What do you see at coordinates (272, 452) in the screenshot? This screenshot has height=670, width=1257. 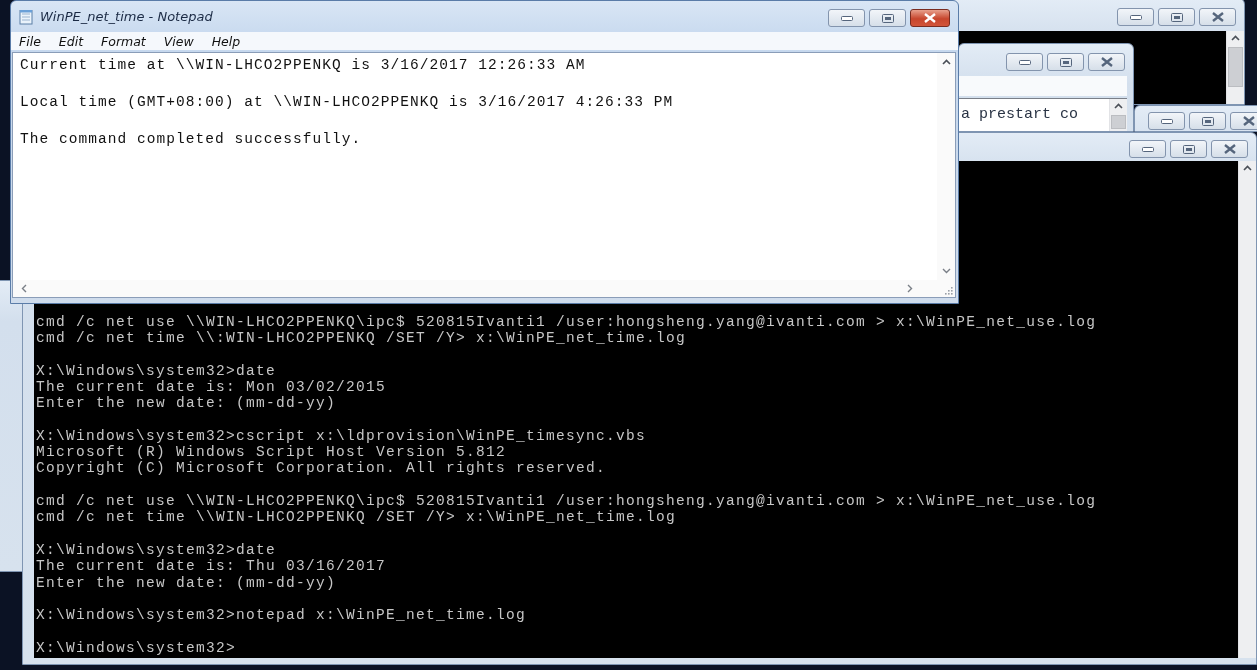 I see `console-line: Microsoft (R) Windows Script Host Version 5.812` at bounding box center [272, 452].